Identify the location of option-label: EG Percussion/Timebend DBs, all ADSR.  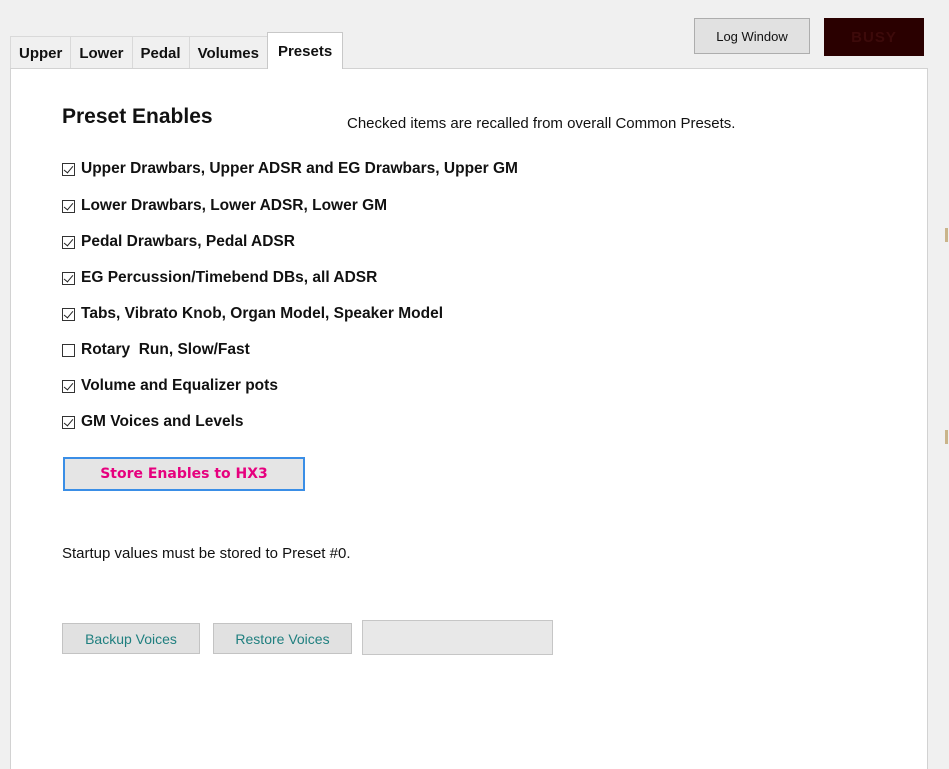
(229, 277).